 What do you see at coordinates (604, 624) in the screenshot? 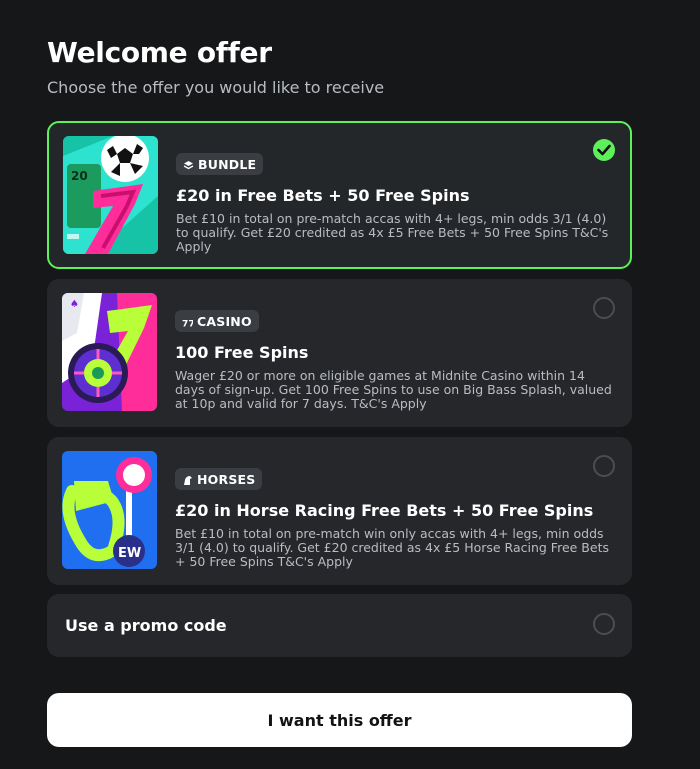
I see `promo-radio` at bounding box center [604, 624].